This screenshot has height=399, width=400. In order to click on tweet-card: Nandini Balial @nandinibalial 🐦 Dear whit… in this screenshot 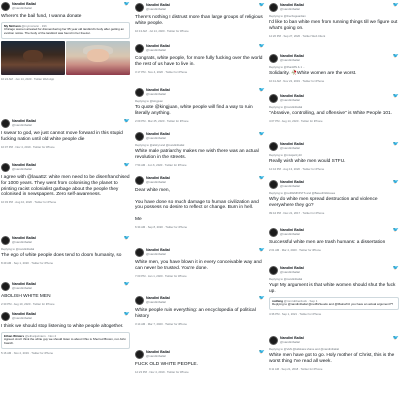, I will do `click(200, 202)`.